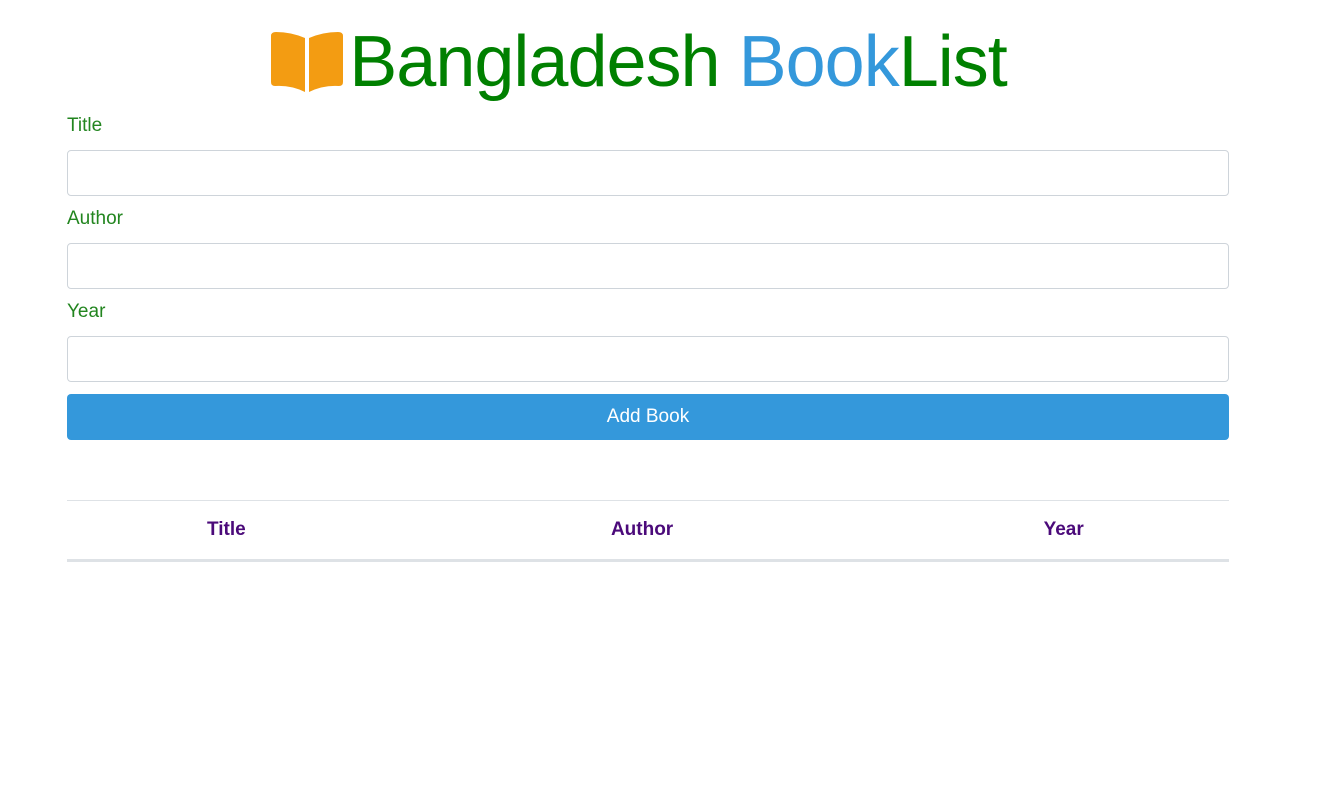 This screenshot has width=1337, height=791. Describe the element at coordinates (85, 125) in the screenshot. I see `title-label: Title` at that location.